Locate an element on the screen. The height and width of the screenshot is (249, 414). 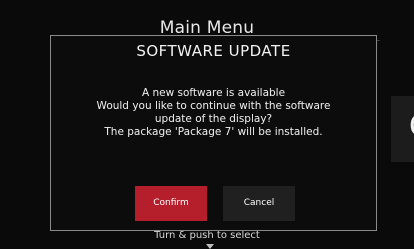
message-line: update of the display? is located at coordinates (213, 119).